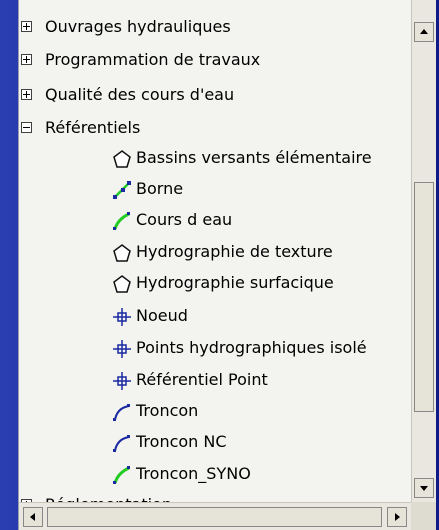 The height and width of the screenshot is (530, 439). I want to click on layer-item-label: Points hydrographiques isolé, so click(251, 347).